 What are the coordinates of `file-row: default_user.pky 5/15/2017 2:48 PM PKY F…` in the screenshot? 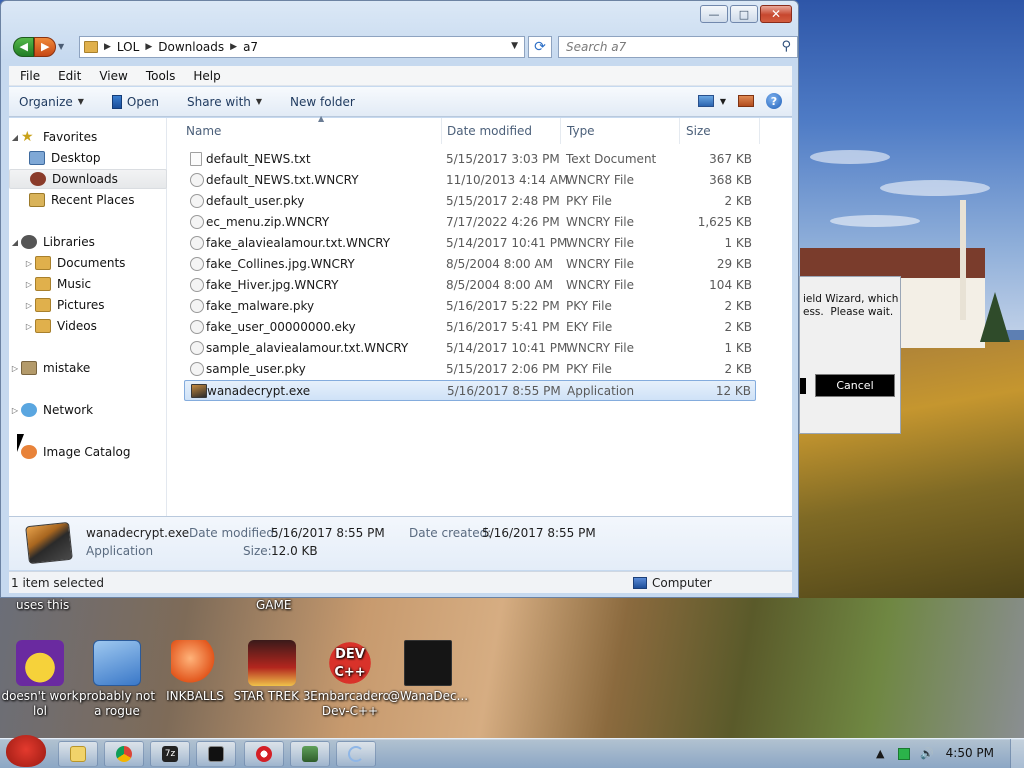 It's located at (470, 201).